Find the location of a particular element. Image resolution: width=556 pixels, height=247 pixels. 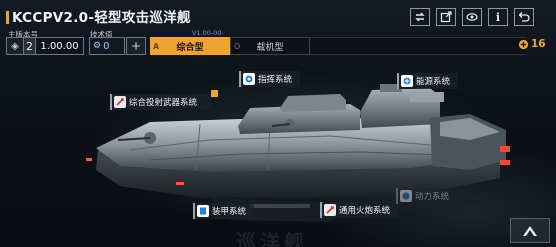

tab-key: O is located at coordinates (237, 46).